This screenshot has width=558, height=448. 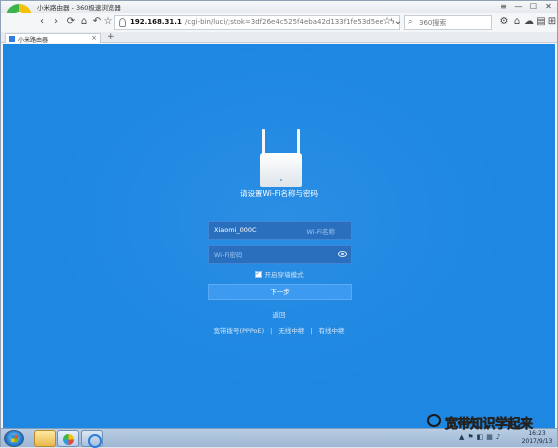 I want to click on back-link: 返回, so click(x=279, y=314).